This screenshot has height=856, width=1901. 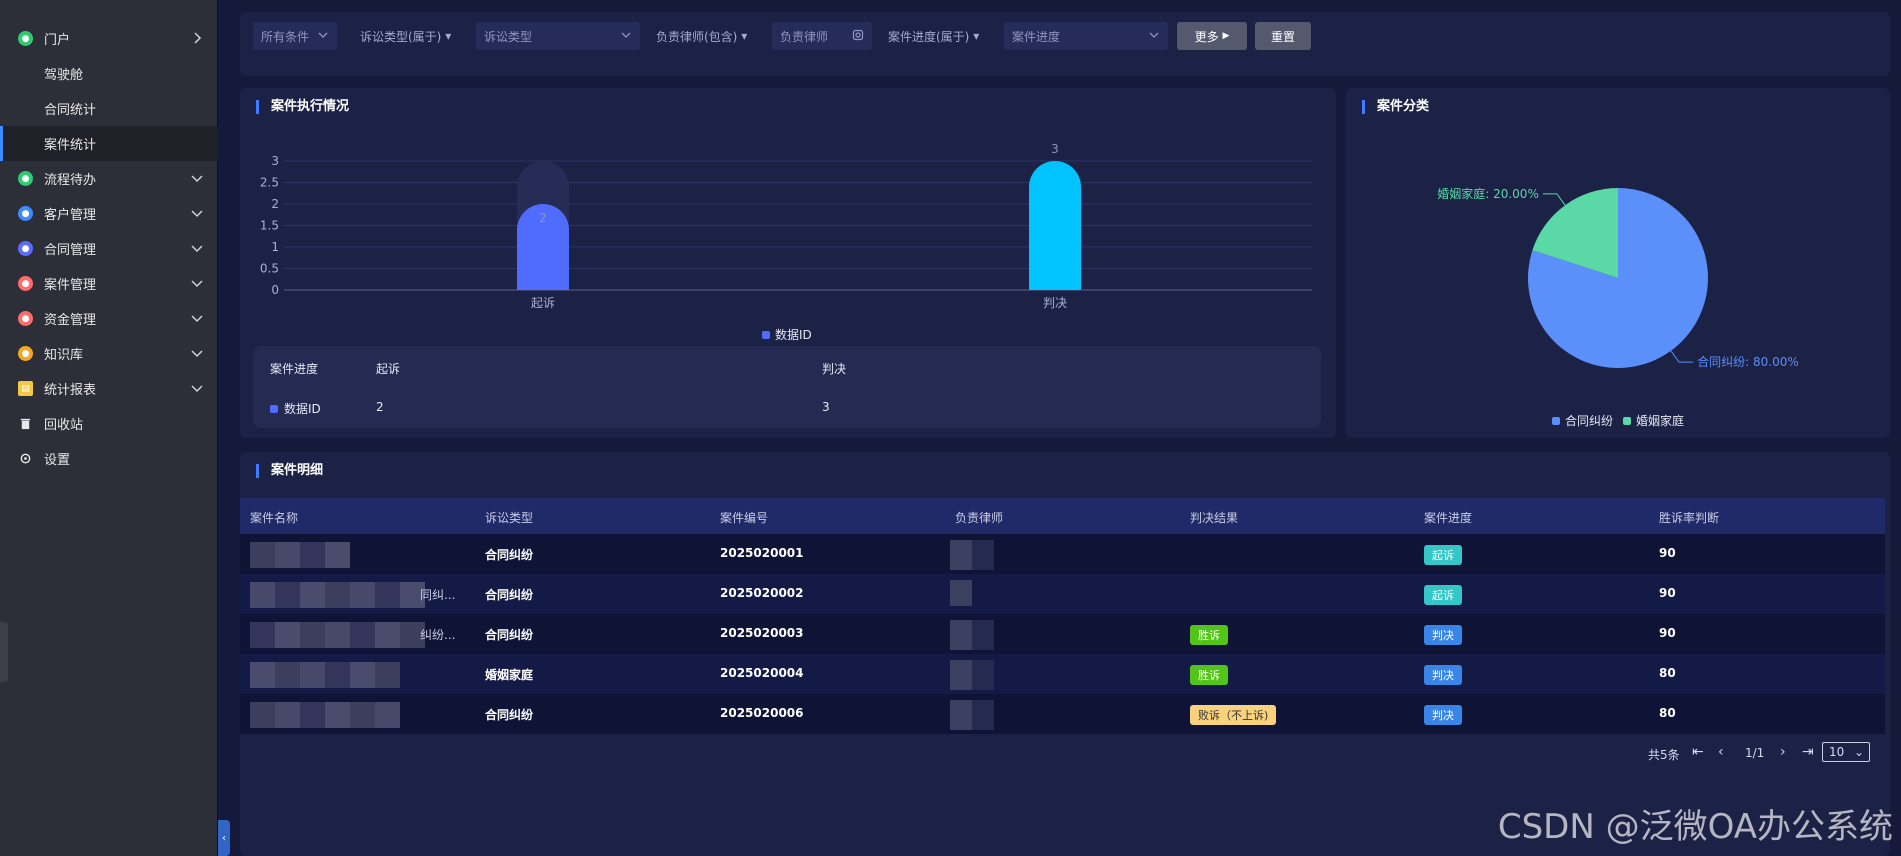 I want to click on result-tag: 败诉（不上诉), so click(x=1233, y=715).